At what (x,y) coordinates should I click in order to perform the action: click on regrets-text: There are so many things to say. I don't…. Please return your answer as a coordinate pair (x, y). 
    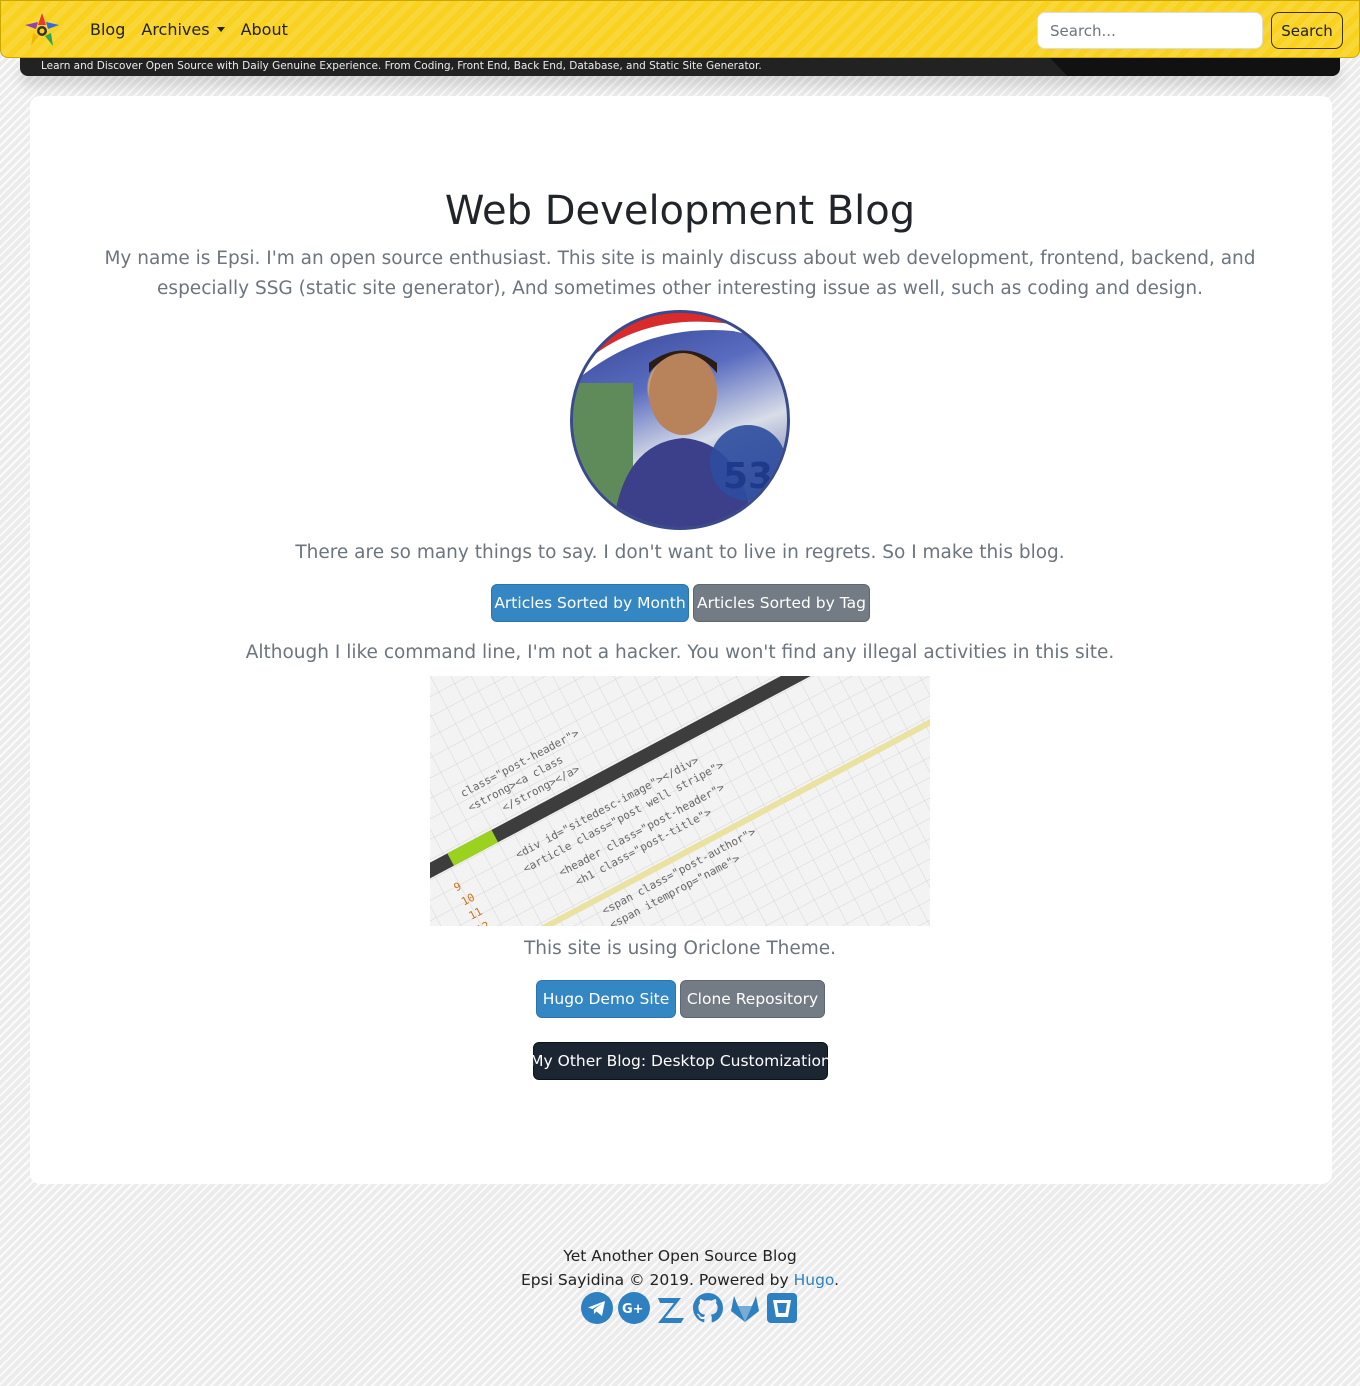
    Looking at the image, I should click on (680, 552).